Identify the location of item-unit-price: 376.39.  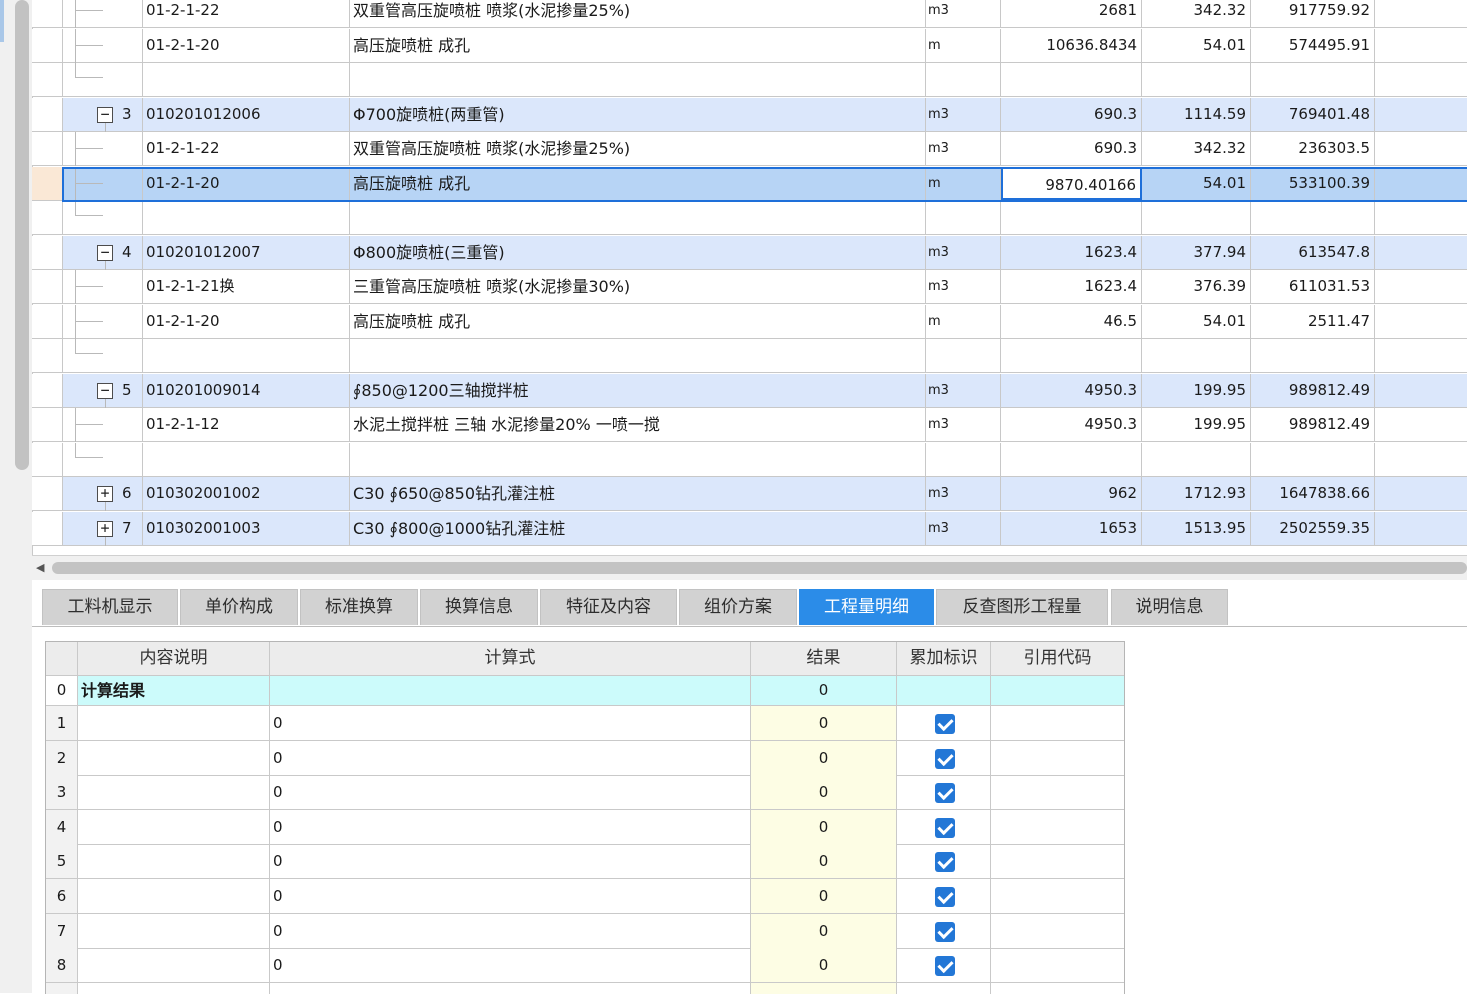
(1196, 286).